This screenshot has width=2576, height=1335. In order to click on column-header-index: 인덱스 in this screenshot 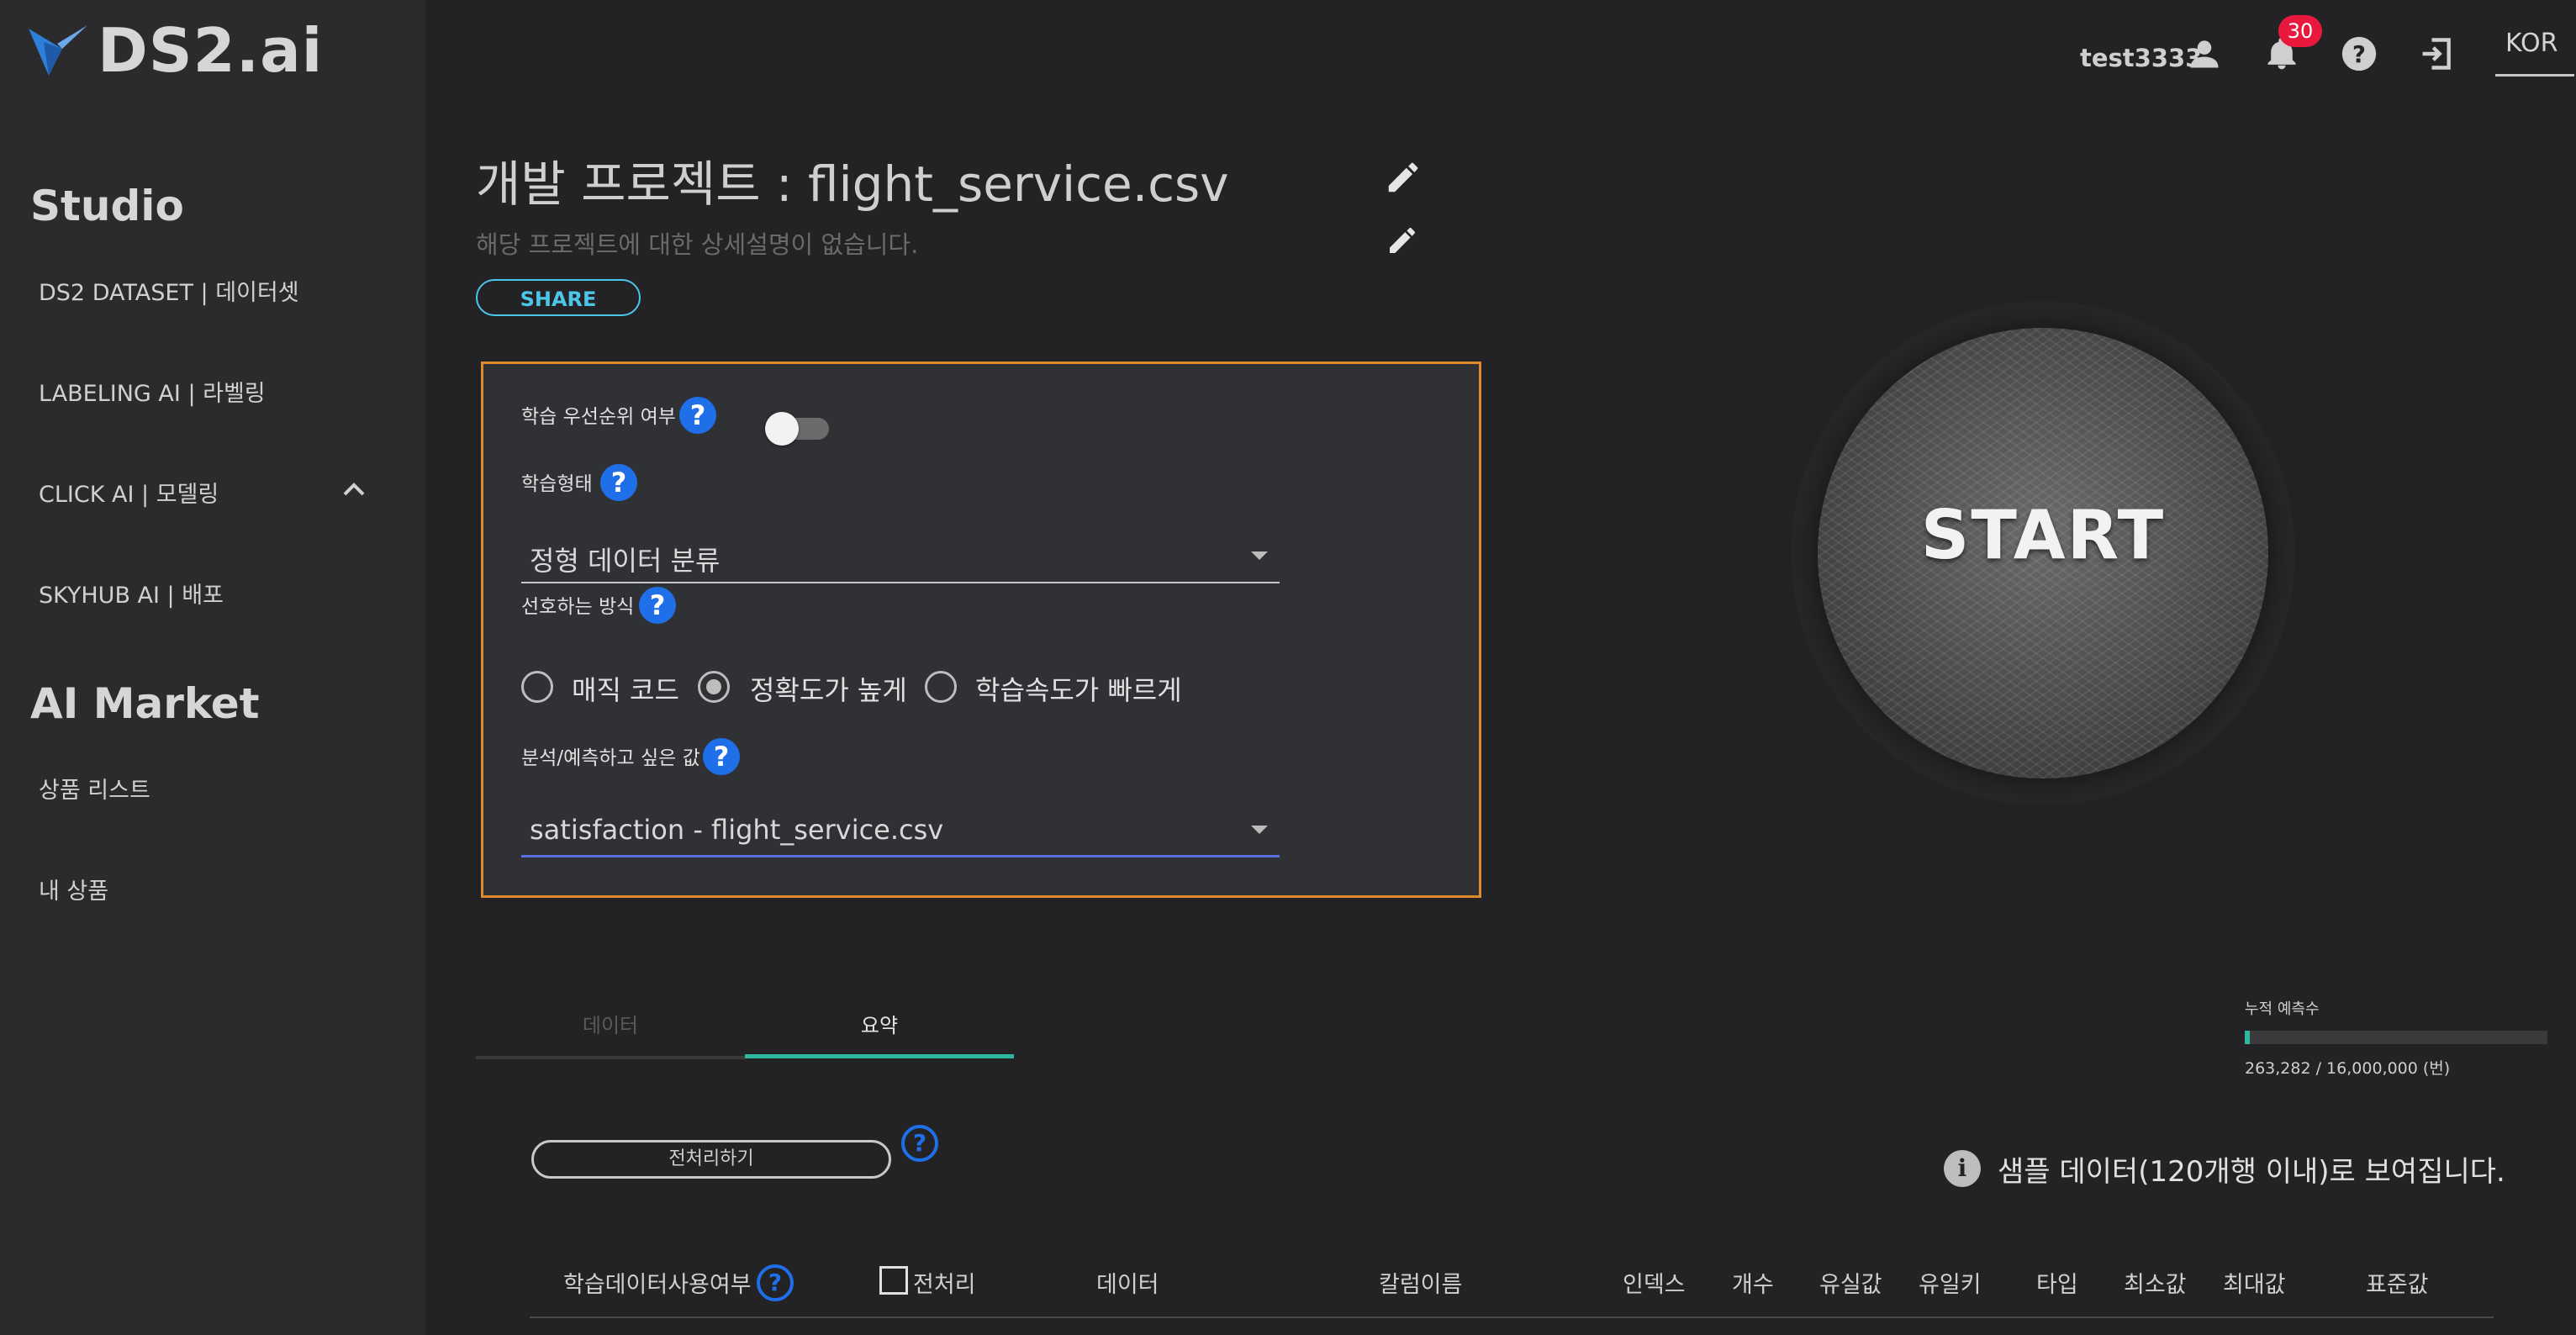, I will do `click(1654, 1285)`.